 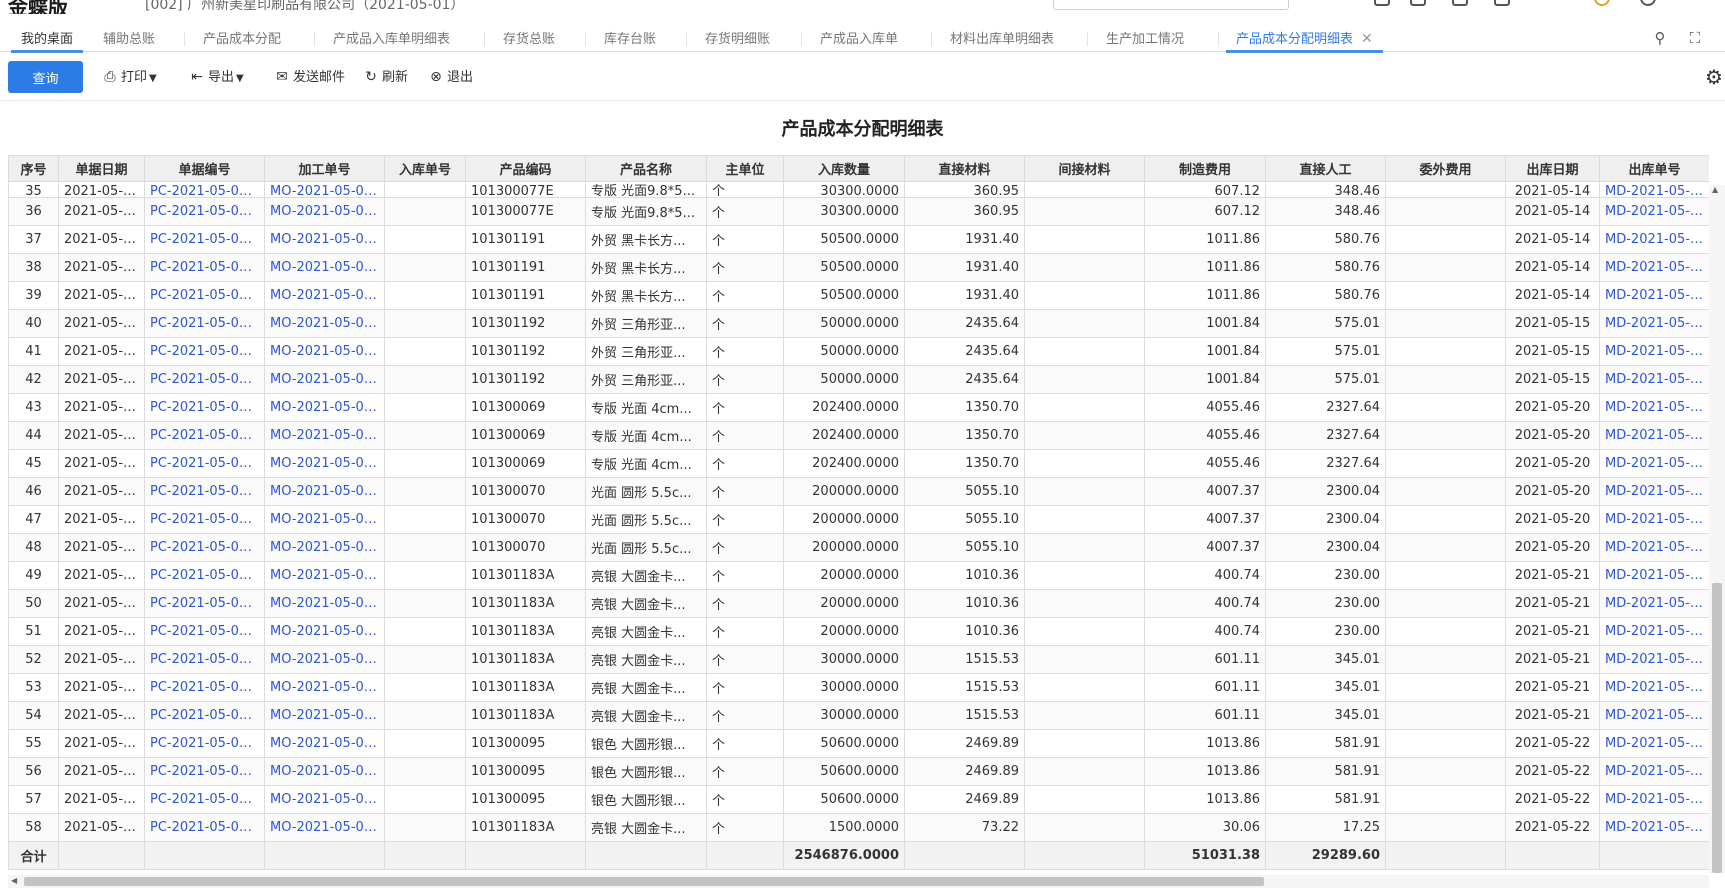 I want to click on column-header: 间接材料, so click(x=1084, y=168).